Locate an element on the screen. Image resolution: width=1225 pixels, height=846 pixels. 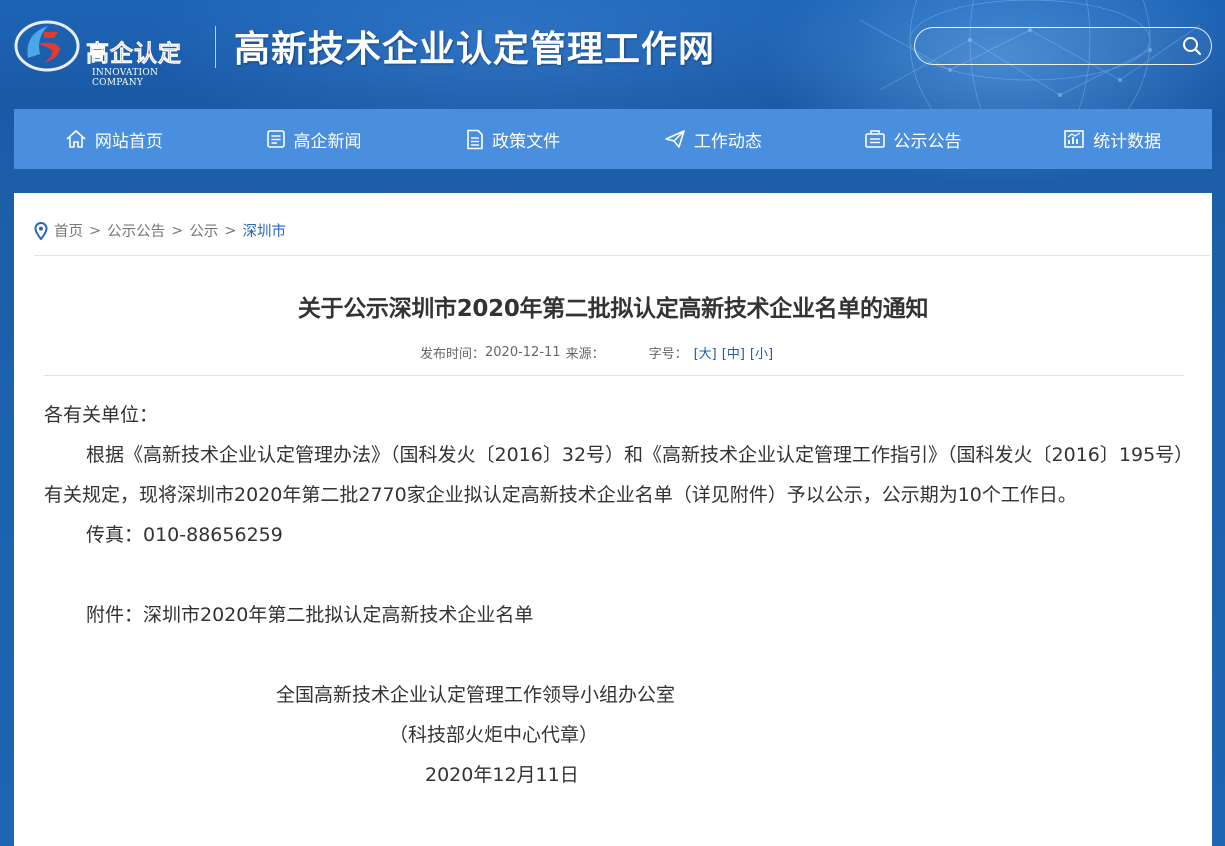
article-title: 关于公示深圳市2020年第二批拟认定高新技术企业名单的通知 is located at coordinates (613, 309).